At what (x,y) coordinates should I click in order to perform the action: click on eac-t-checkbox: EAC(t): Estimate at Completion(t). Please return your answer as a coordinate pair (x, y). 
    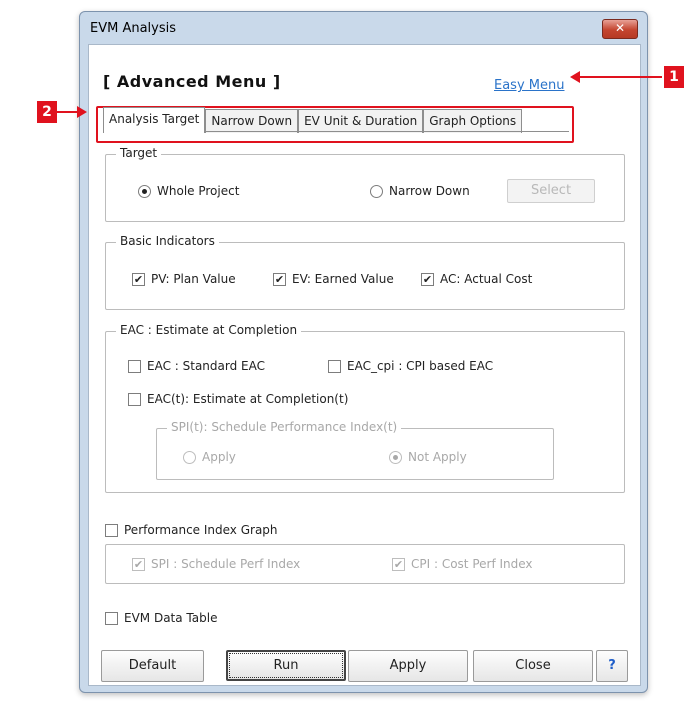
    Looking at the image, I should click on (238, 399).